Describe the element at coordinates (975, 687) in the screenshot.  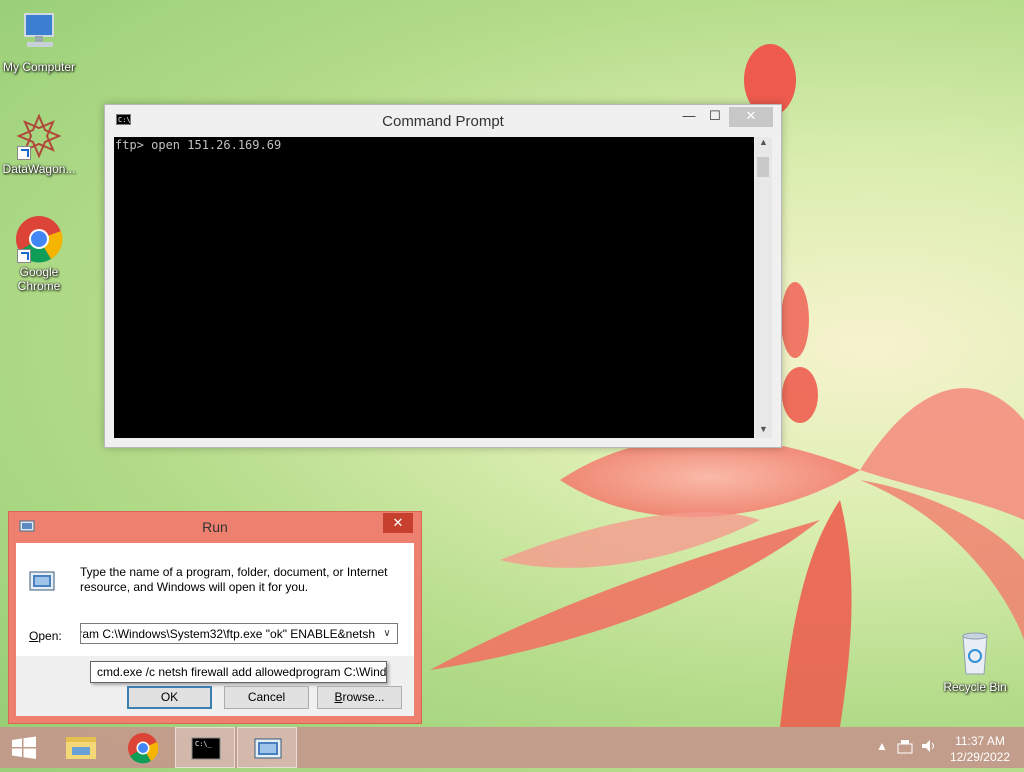
I see `desktop-icon-label: Recycle Bin` at that location.